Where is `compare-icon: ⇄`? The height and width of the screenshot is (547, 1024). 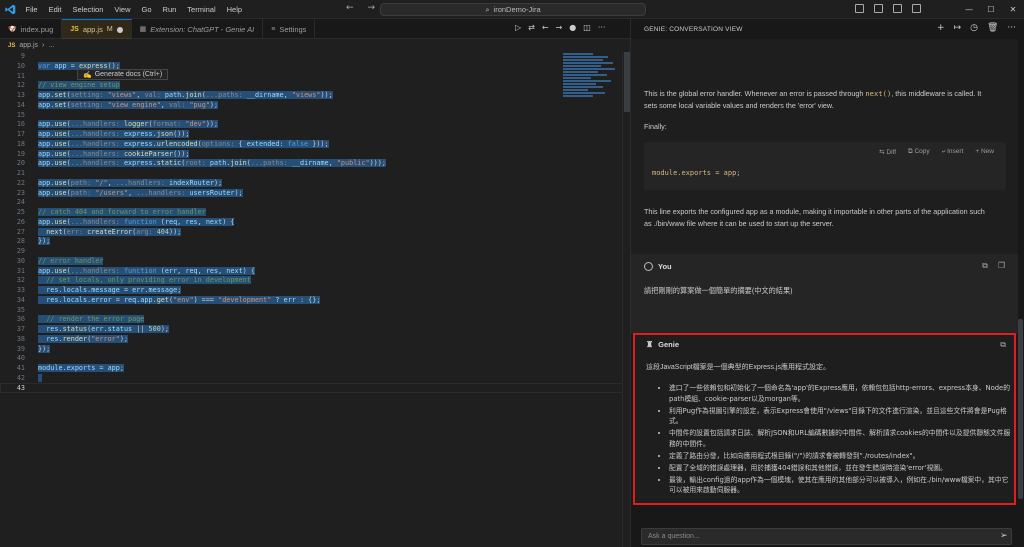 compare-icon: ⇄ is located at coordinates (531, 27).